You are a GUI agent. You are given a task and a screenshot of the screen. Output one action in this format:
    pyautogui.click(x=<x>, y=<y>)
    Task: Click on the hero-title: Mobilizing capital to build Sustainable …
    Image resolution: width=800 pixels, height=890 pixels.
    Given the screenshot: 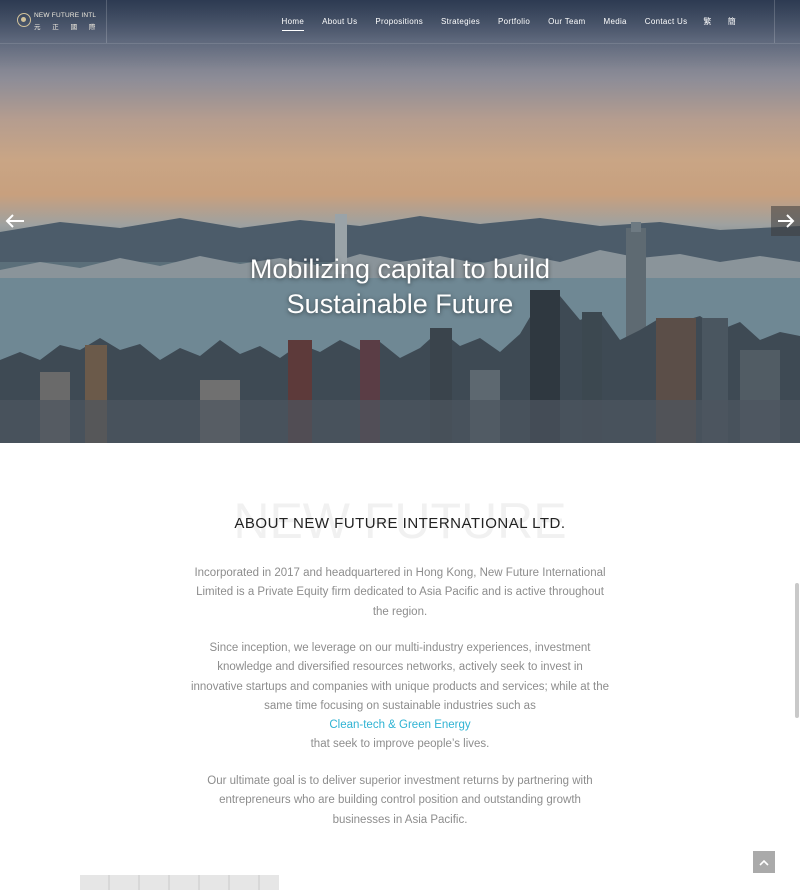 What is the action you would take?
    pyautogui.click(x=400, y=287)
    